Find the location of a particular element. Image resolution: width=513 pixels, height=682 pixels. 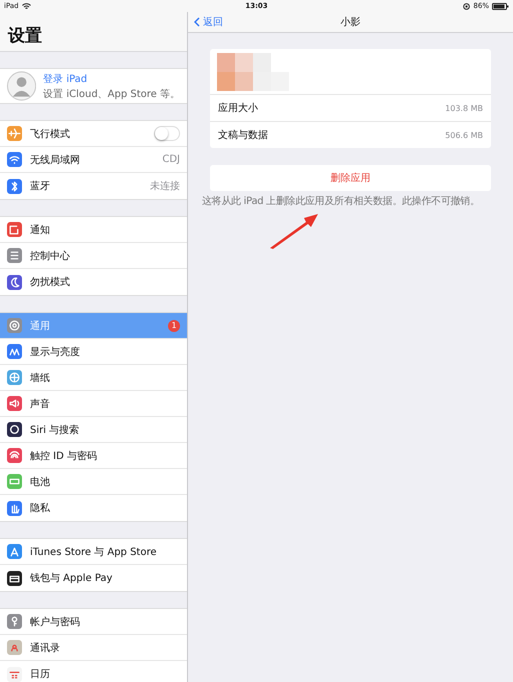

item-label: iTunes Store 与 App Store is located at coordinates (94, 552).